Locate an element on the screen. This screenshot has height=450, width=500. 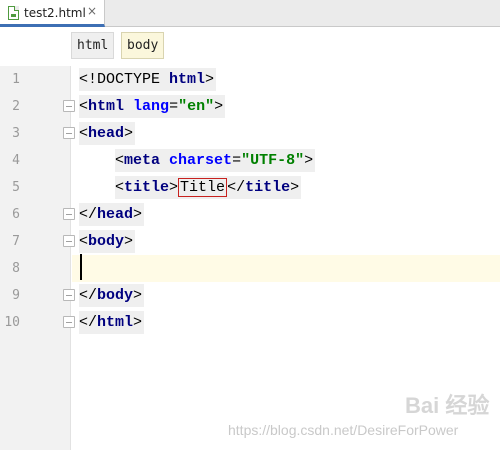
code-text: <html lang="en"> is located at coordinates (152, 106).